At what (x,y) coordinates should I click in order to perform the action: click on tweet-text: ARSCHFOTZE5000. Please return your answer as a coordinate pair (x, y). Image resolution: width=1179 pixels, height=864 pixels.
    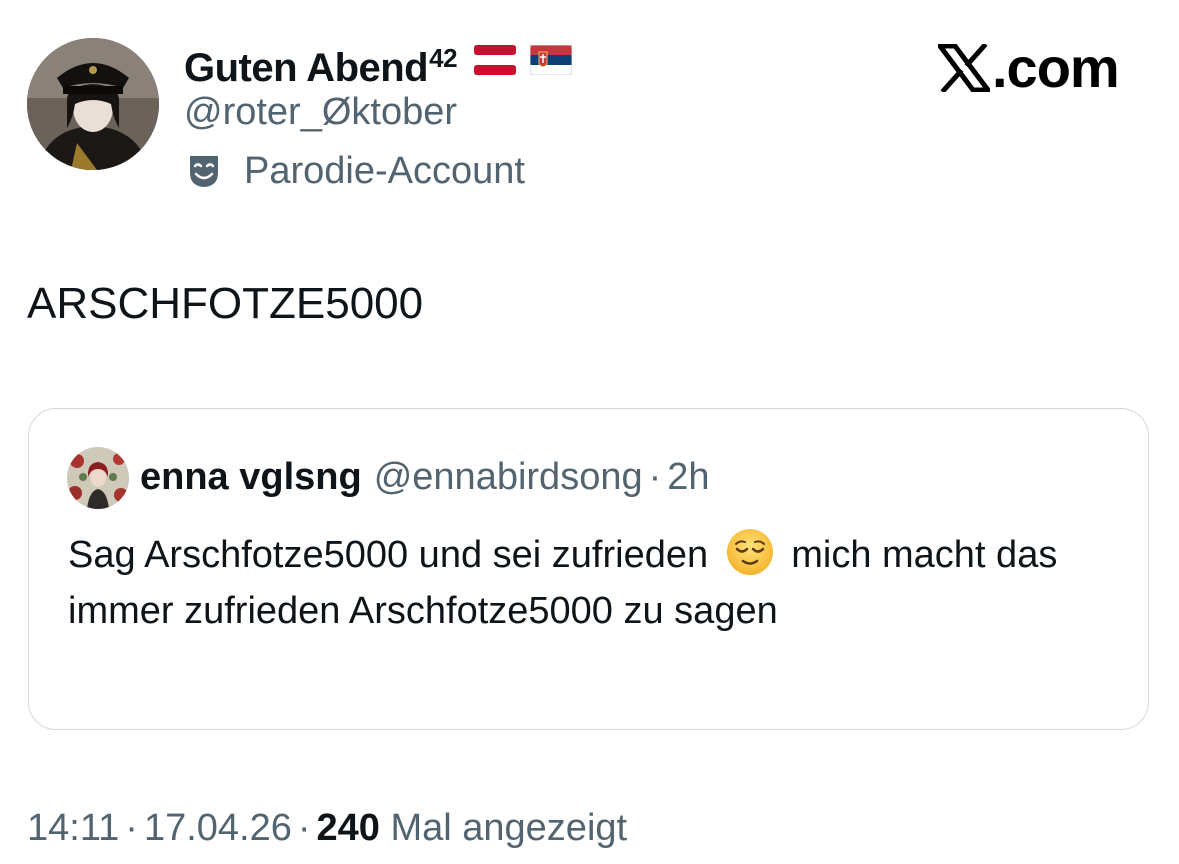
    Looking at the image, I should click on (225, 303).